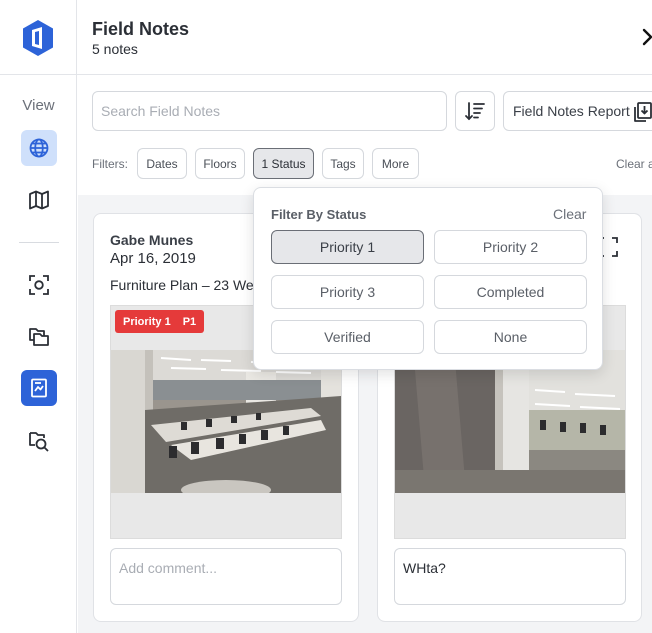 The height and width of the screenshot is (633, 652). Describe the element at coordinates (152, 240) in the screenshot. I see `note-author: Gabe Munes` at that location.